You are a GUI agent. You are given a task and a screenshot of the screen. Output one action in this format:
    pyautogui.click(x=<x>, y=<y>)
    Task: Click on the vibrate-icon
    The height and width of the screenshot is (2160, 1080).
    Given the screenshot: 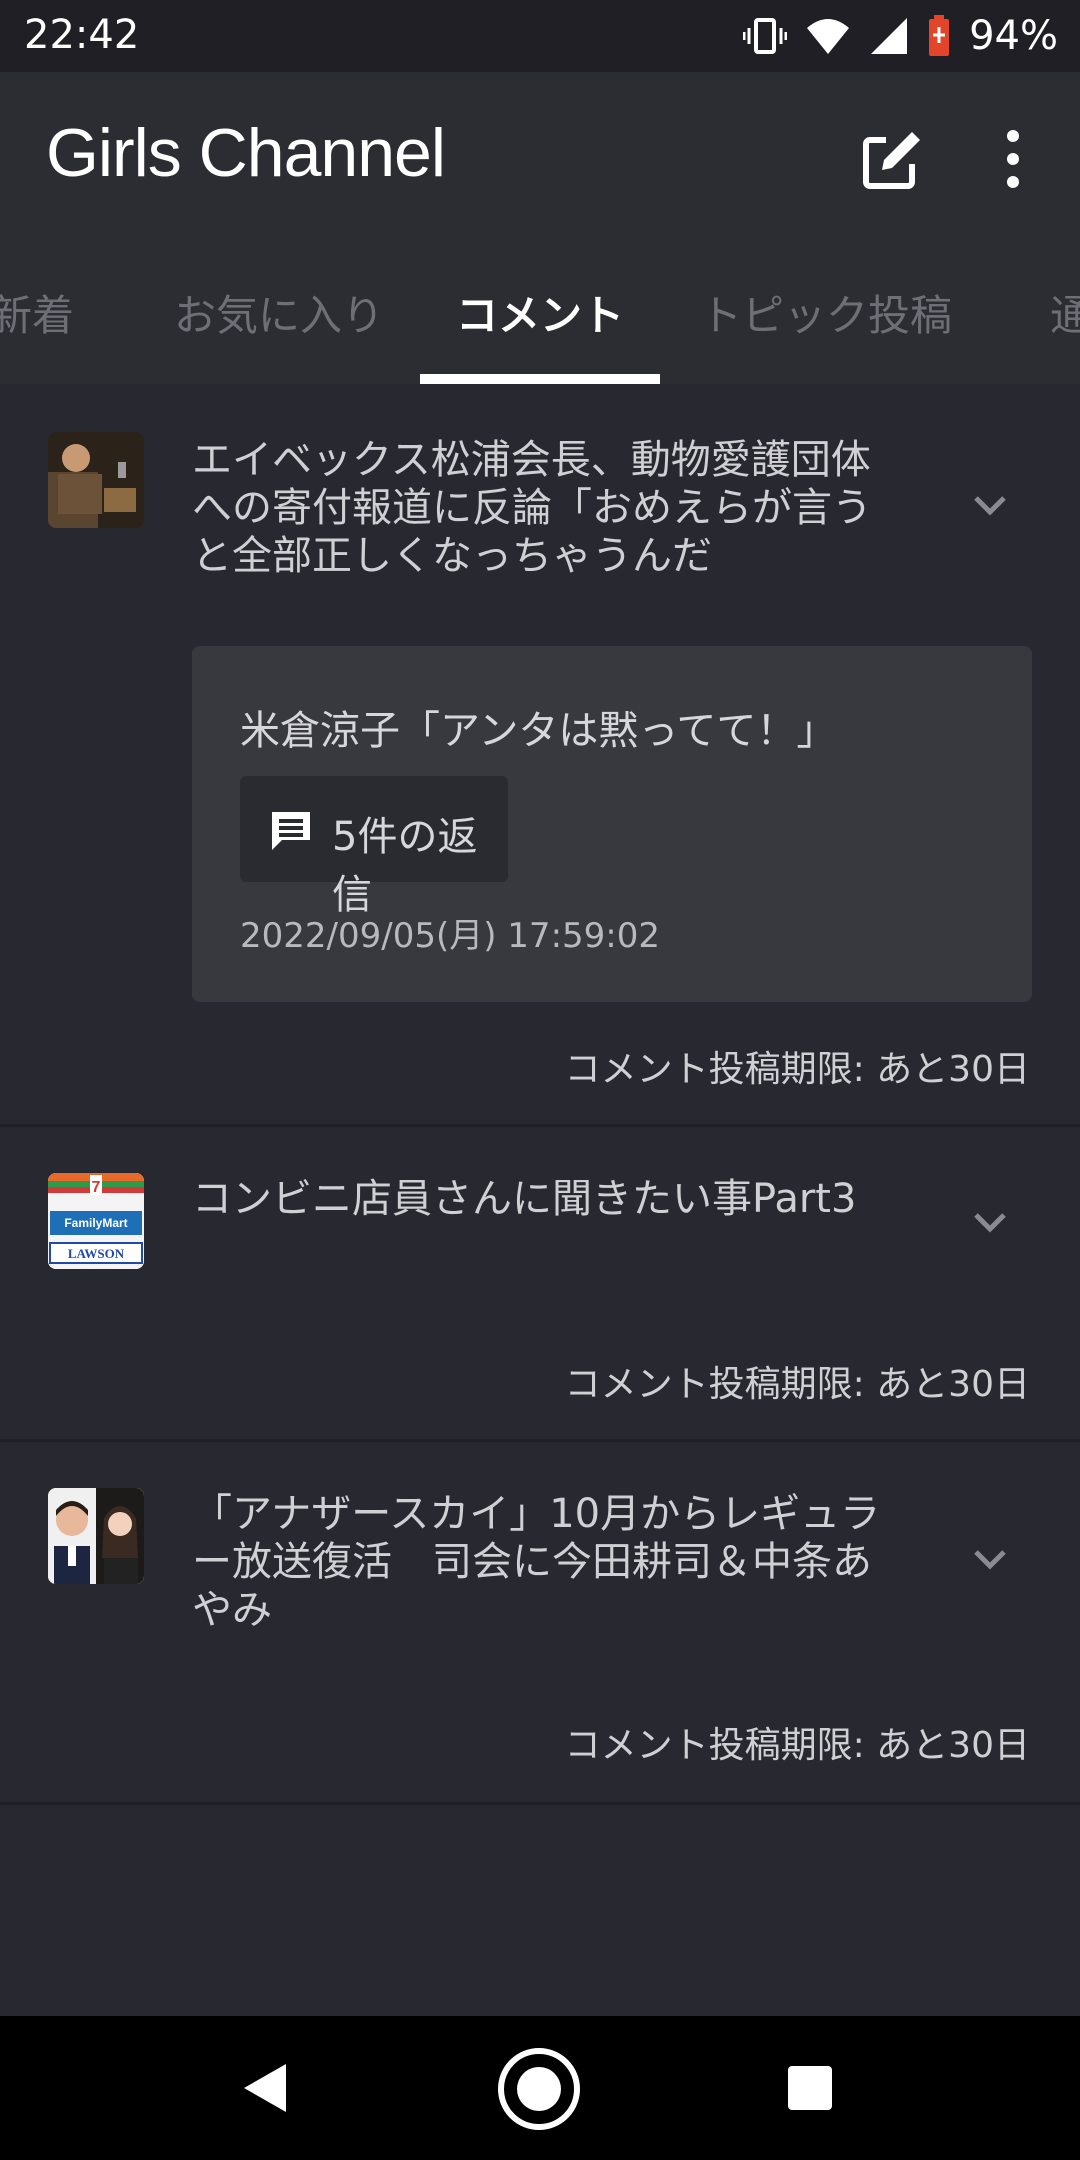 What is the action you would take?
    pyautogui.click(x=765, y=36)
    